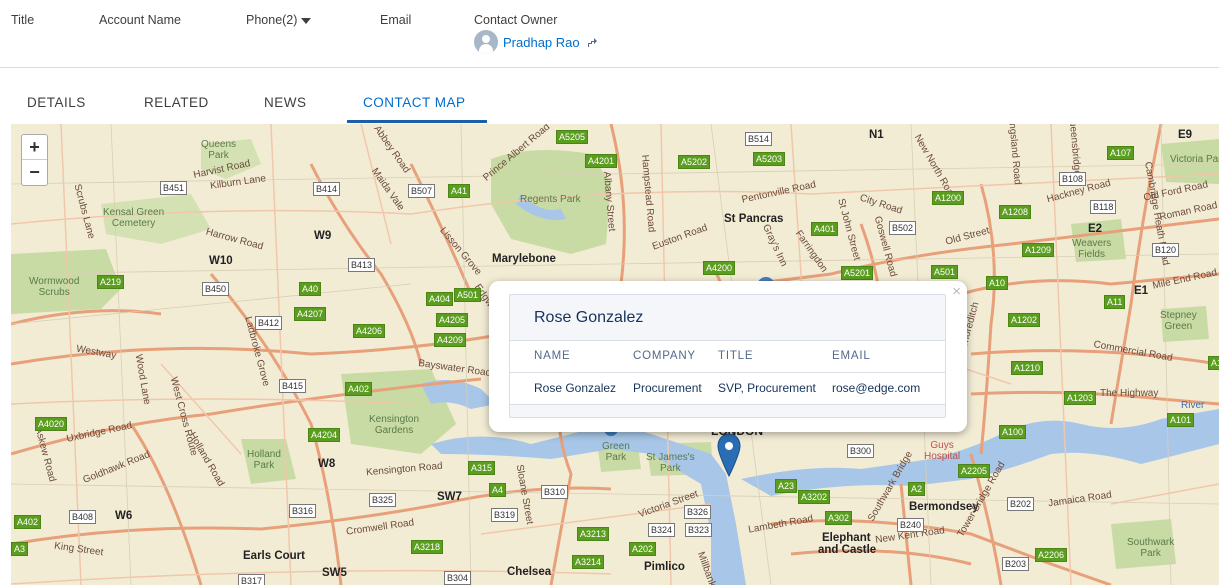  Describe the element at coordinates (719, 268) in the screenshot. I see `road-shield: A4200` at that location.